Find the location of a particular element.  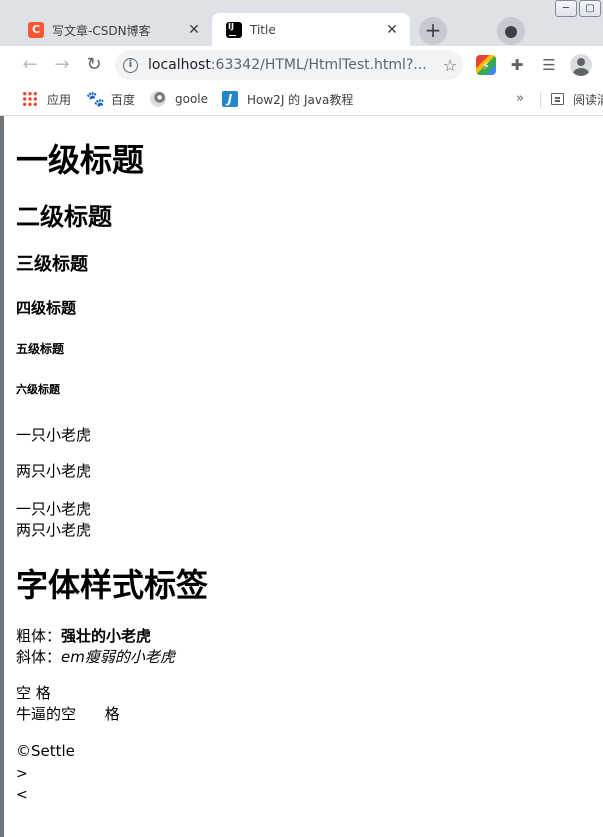

forward-button: → is located at coordinates (62, 65).